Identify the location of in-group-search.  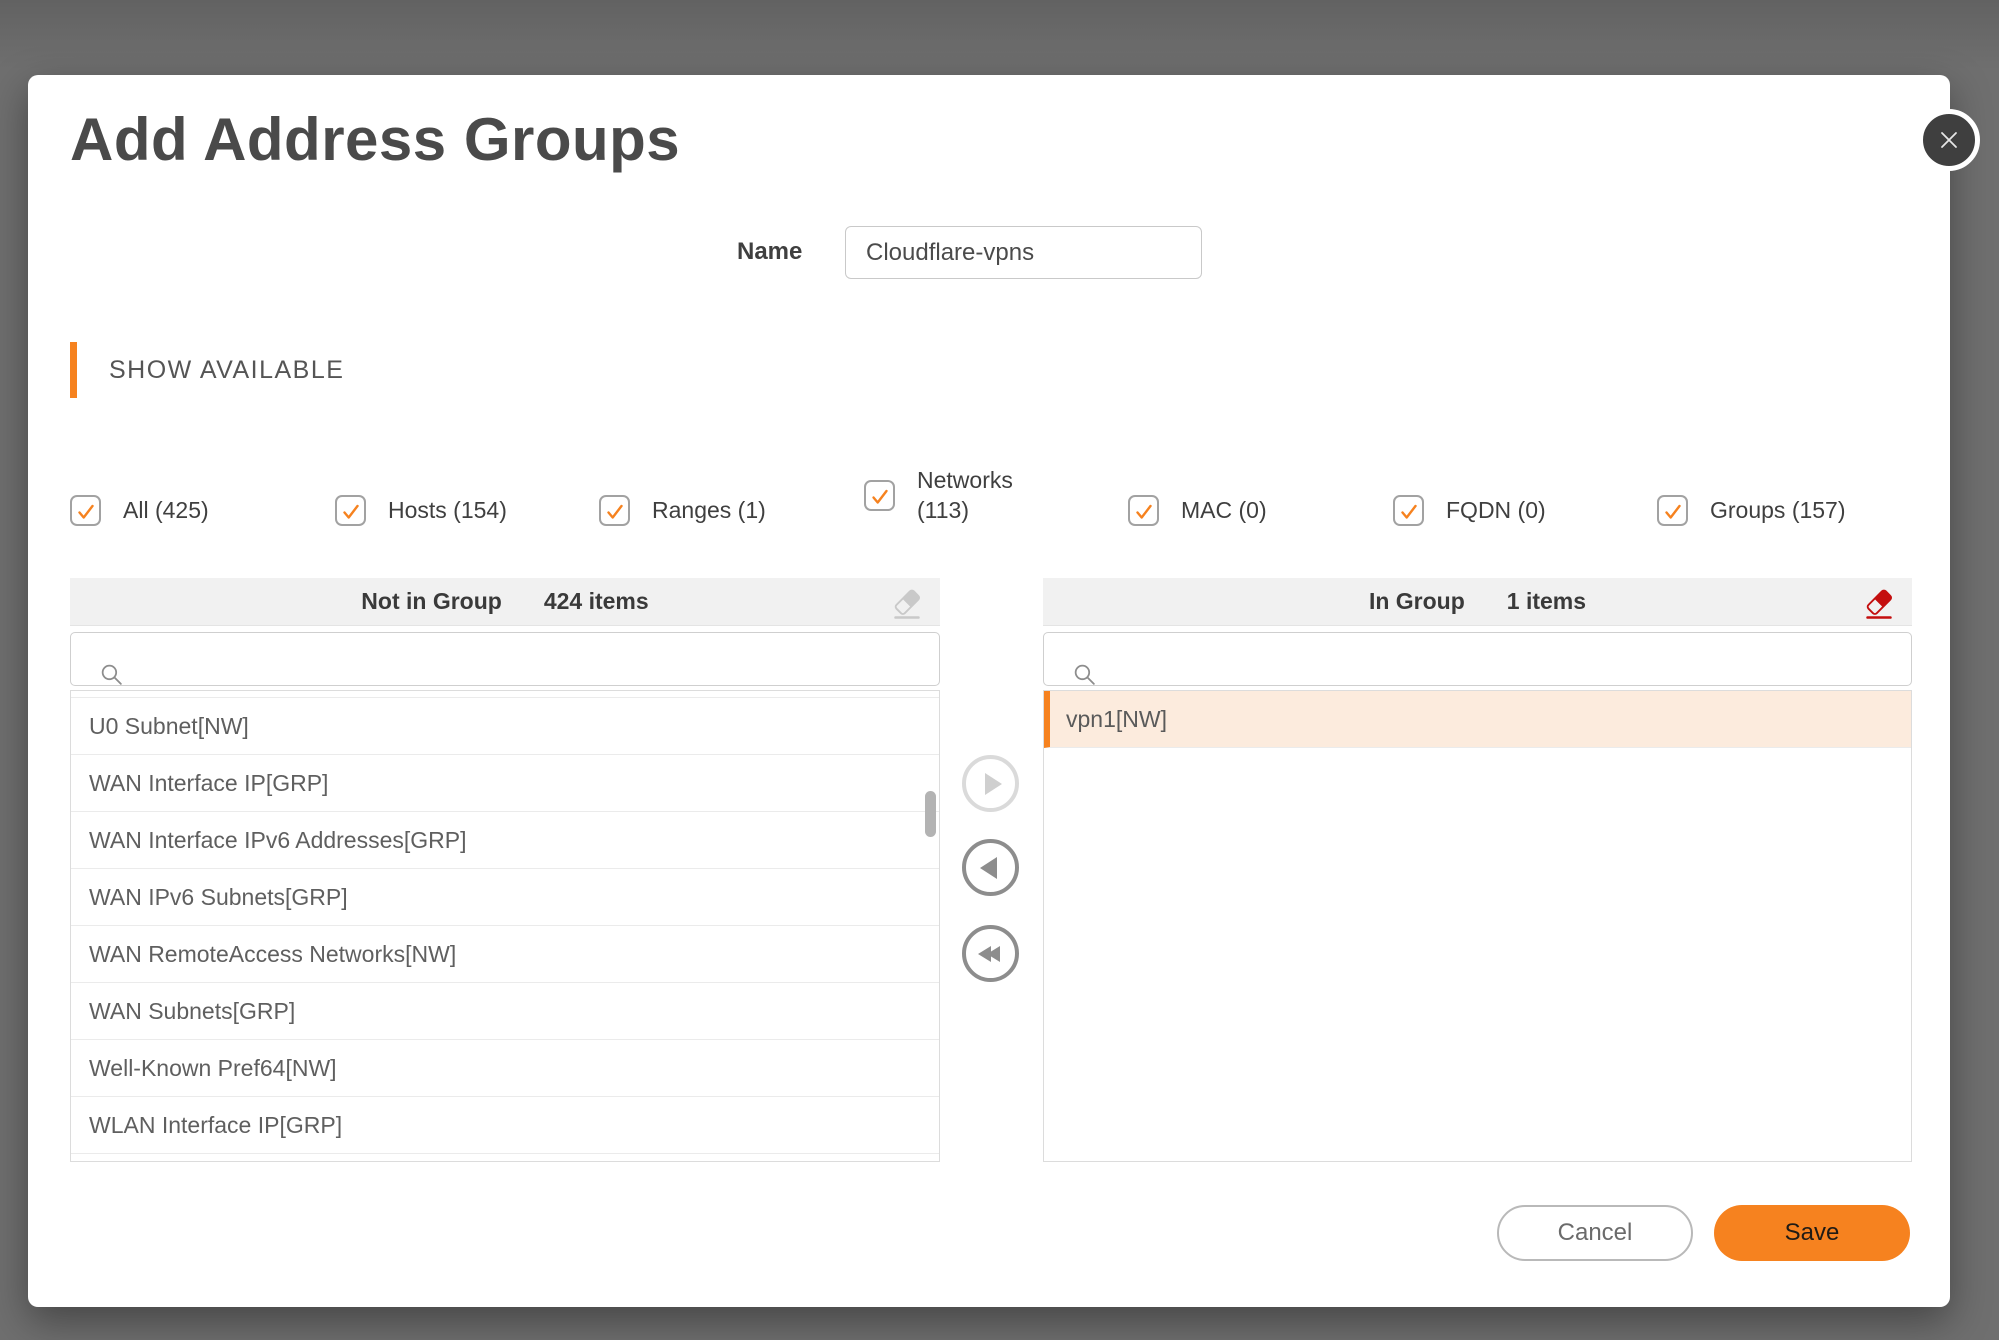
(1477, 659).